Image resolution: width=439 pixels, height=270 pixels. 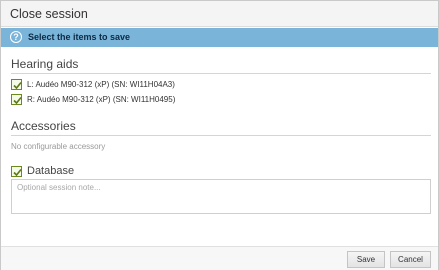 I want to click on hearing-aid-left-label: L: Audéo M90-312 (xP) (SN: WI11H04A3), so click(x=101, y=84).